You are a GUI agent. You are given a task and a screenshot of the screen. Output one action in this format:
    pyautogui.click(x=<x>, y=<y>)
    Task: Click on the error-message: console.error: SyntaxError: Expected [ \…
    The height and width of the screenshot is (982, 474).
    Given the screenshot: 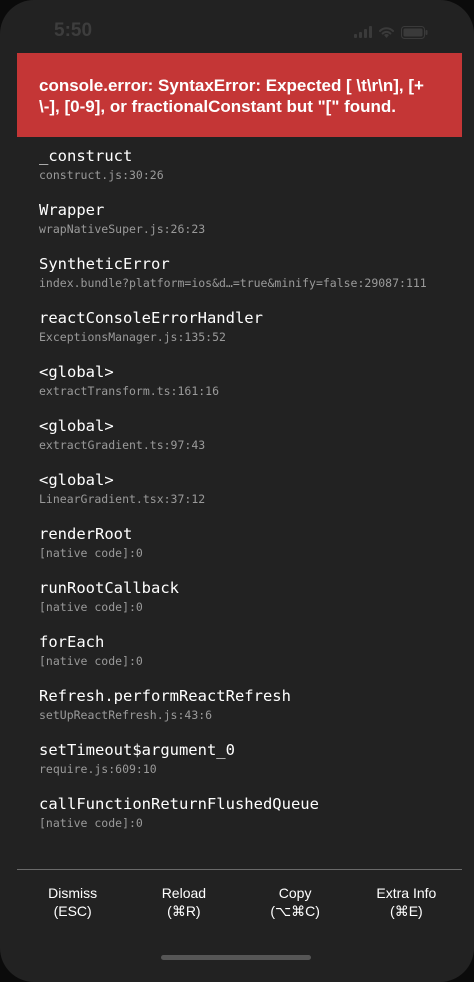 What is the action you would take?
    pyautogui.click(x=231, y=96)
    